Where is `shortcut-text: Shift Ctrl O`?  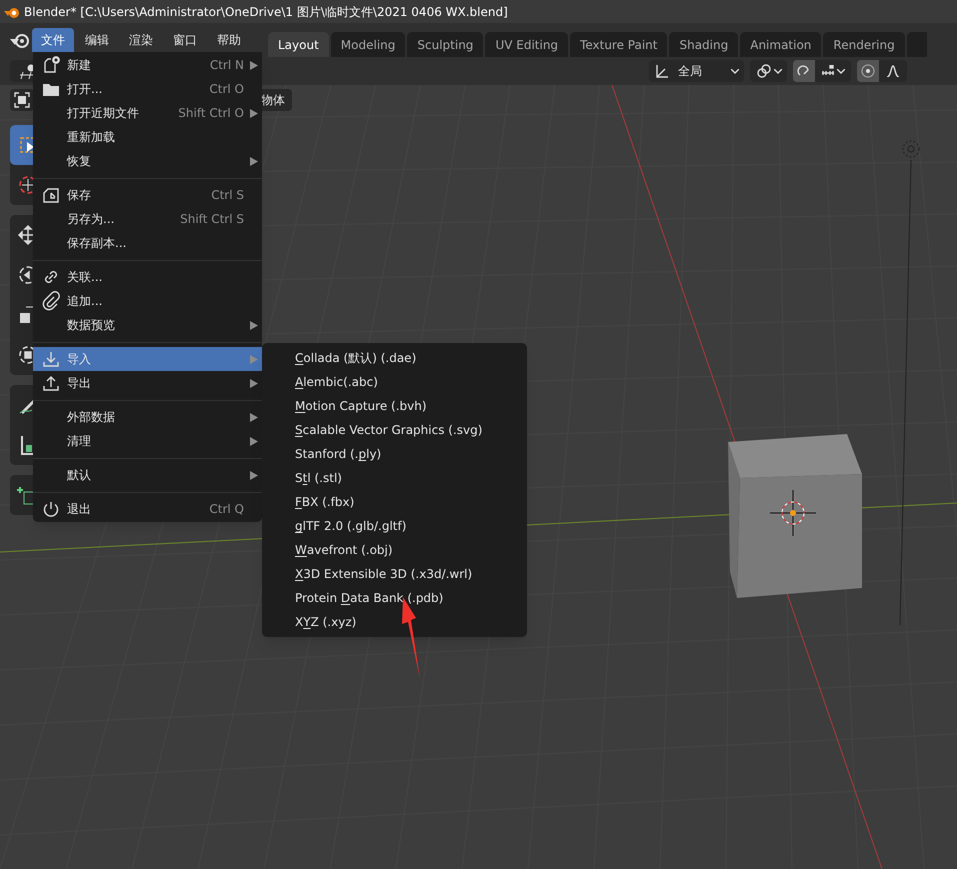
shortcut-text: Shift Ctrl O is located at coordinates (211, 113).